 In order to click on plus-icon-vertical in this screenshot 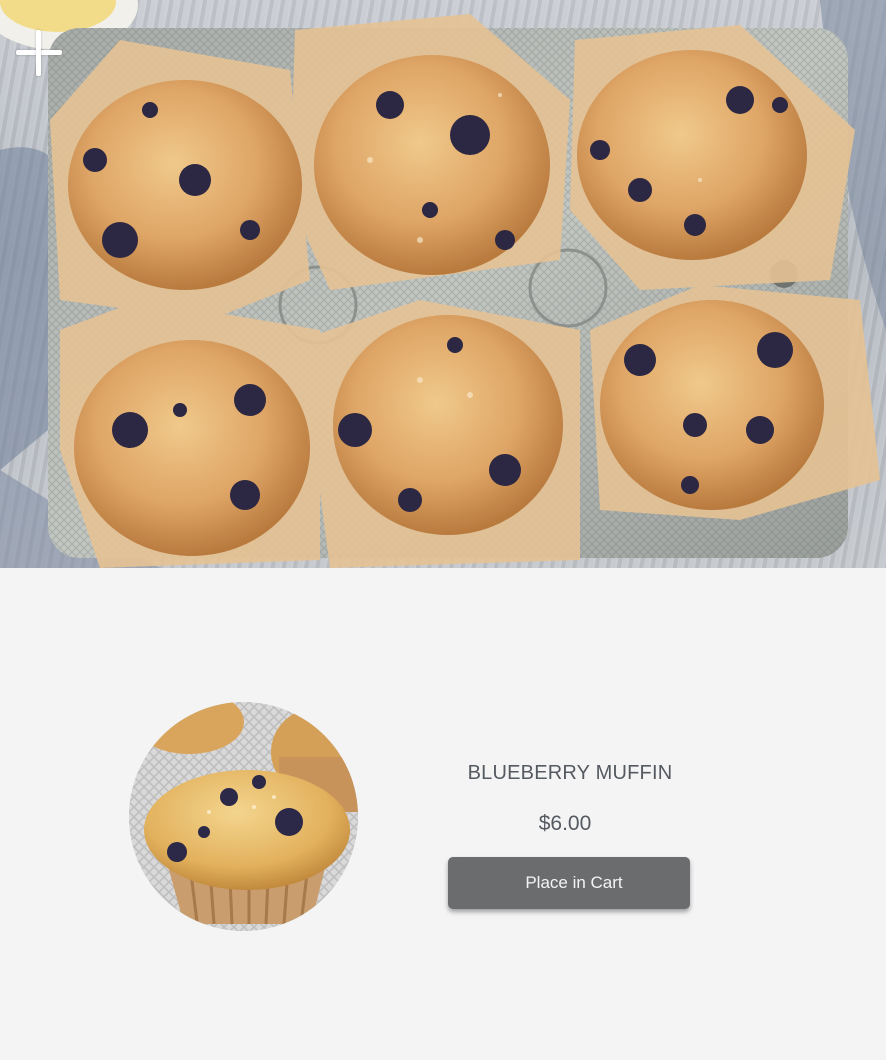, I will do `click(38, 53)`.